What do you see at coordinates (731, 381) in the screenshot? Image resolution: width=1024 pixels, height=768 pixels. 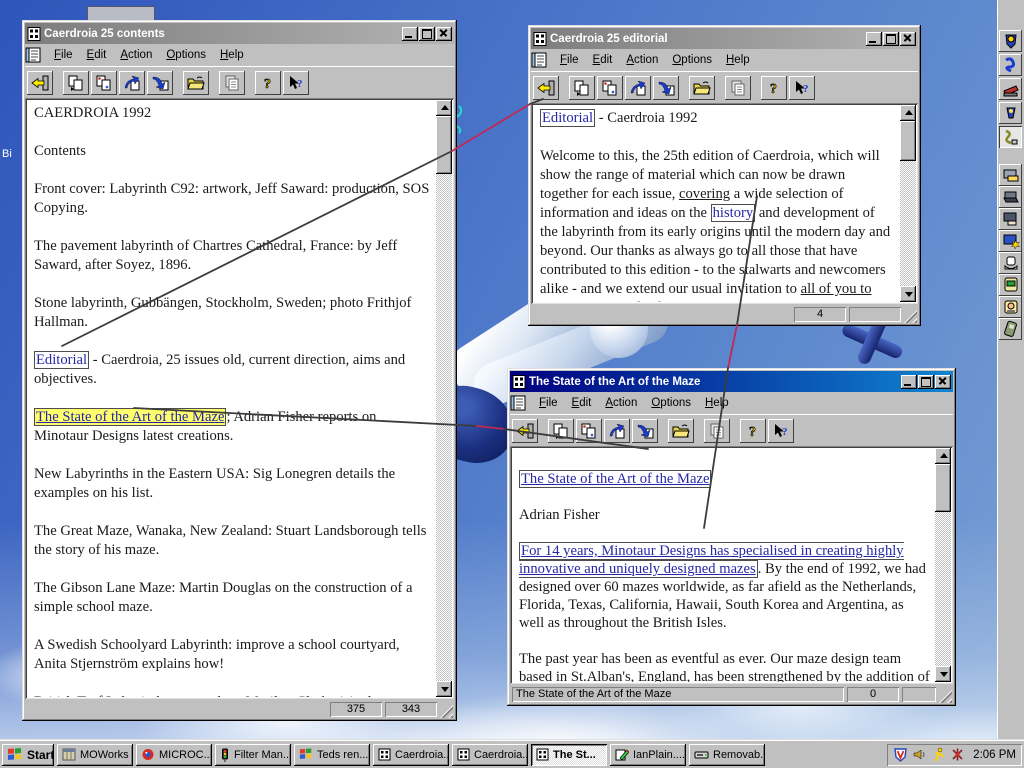 I see `titlebar: The State of the Art of the Maze` at bounding box center [731, 381].